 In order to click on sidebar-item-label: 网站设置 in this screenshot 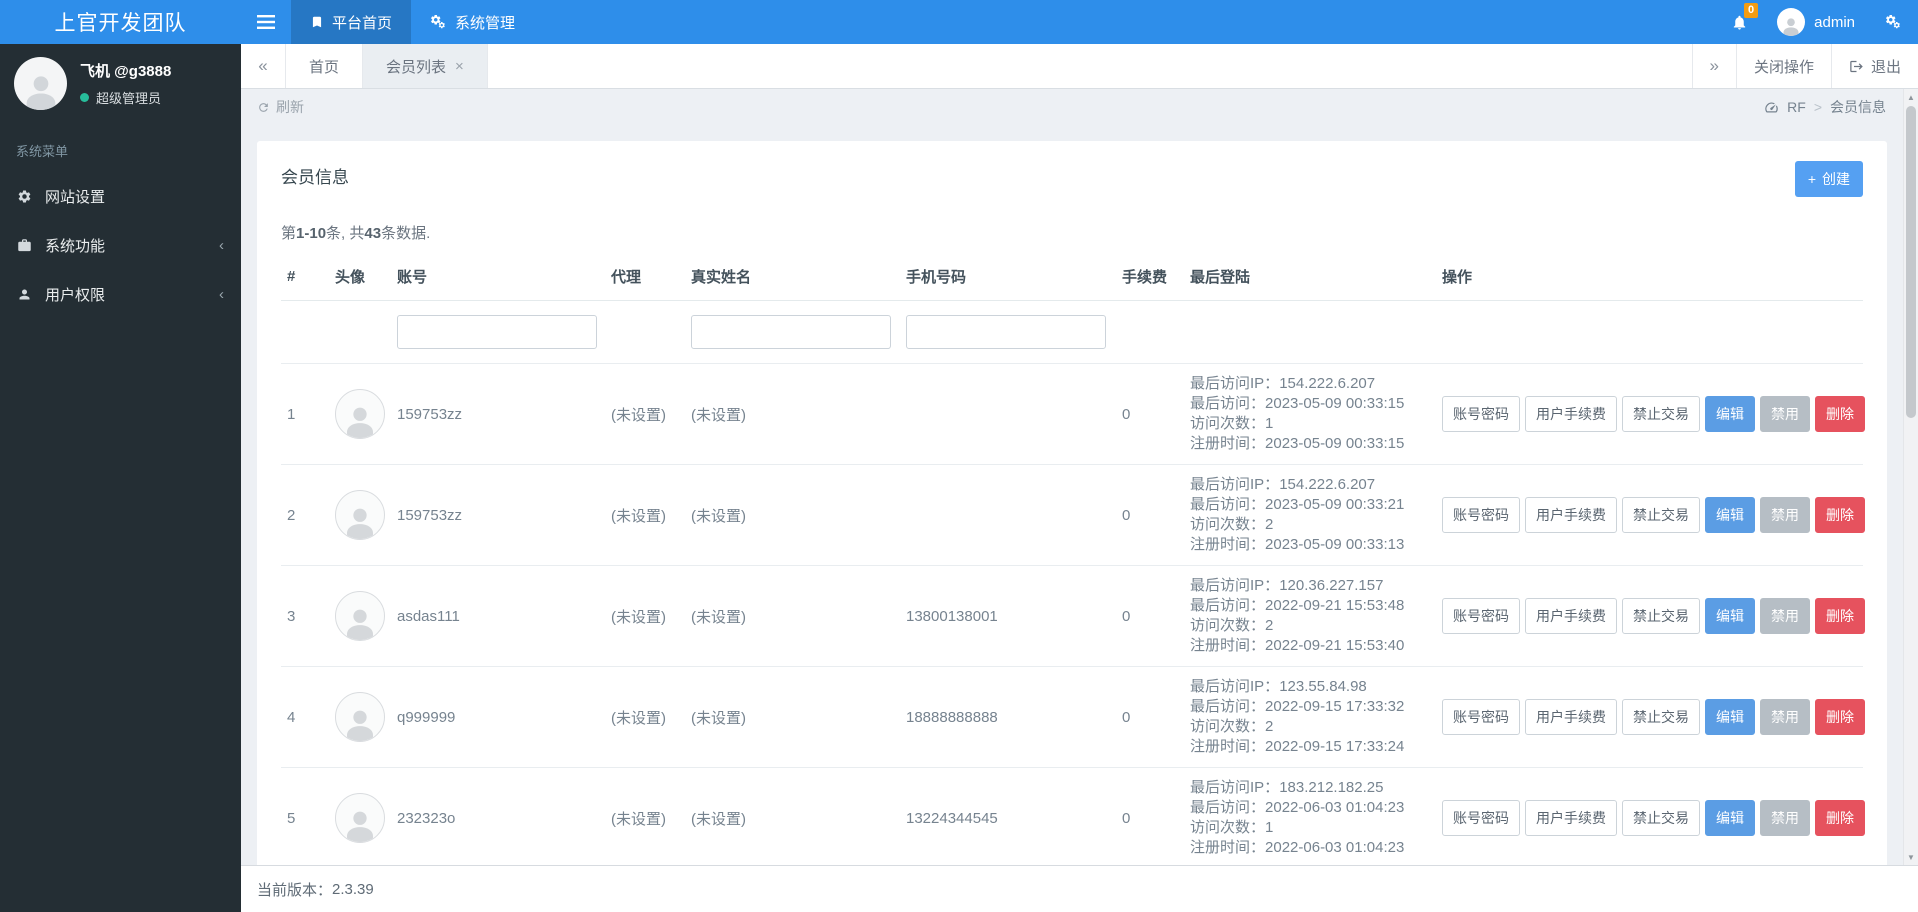, I will do `click(75, 197)`.